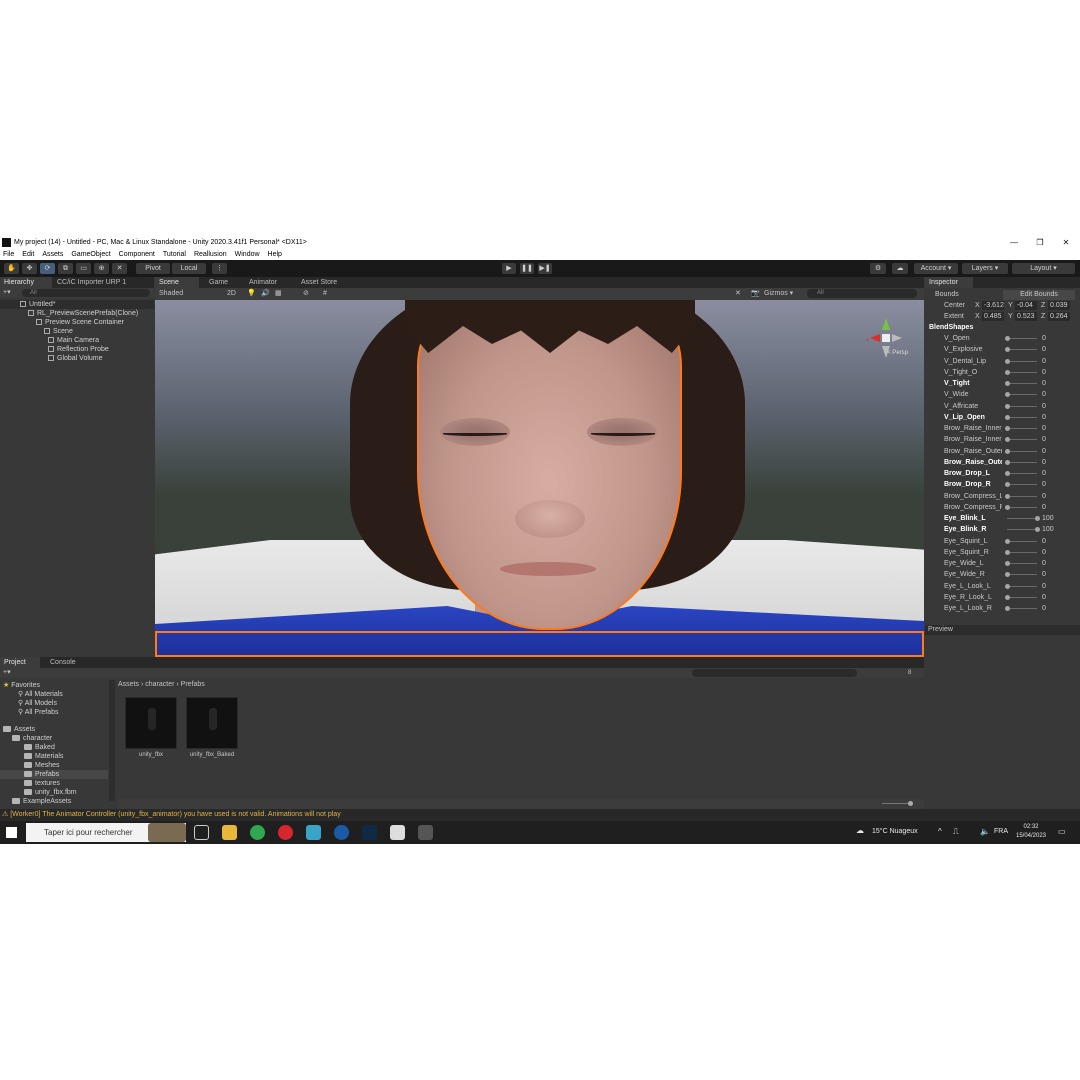 The width and height of the screenshot is (1080, 1080). Describe the element at coordinates (231, 294) in the screenshot. I see `2d-toggle: 2D` at that location.